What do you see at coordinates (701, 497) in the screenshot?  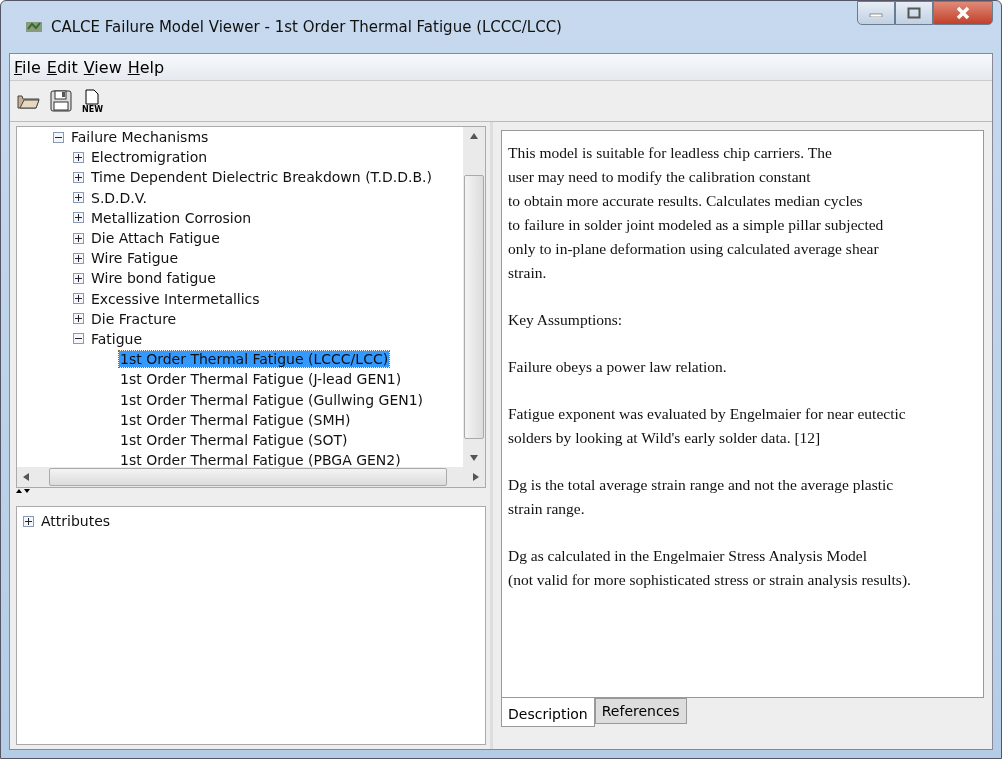 I see `description-paragraph: Dg is the total average strain range and not the average plastic strain range.` at bounding box center [701, 497].